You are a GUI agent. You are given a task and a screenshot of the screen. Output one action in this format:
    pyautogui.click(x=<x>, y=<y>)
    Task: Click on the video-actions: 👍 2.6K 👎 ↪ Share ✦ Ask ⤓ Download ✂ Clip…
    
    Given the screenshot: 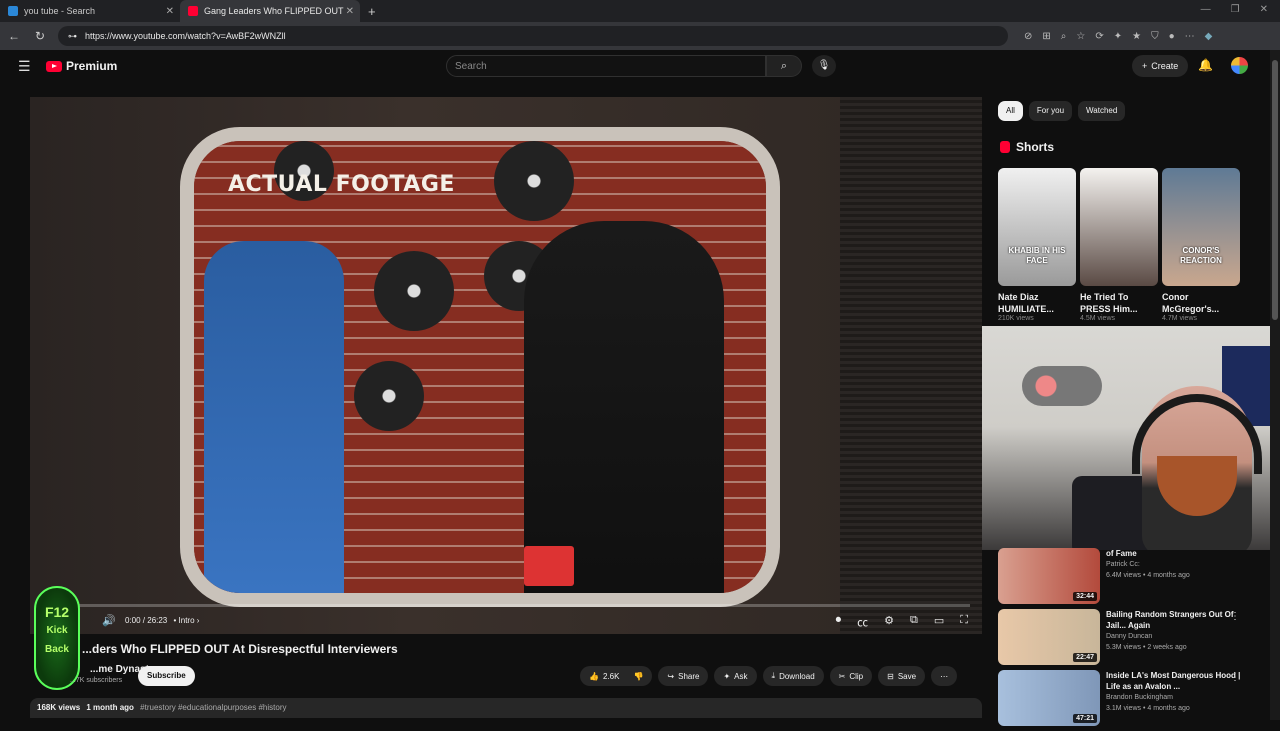 What is the action you would take?
    pyautogui.click(x=769, y=676)
    